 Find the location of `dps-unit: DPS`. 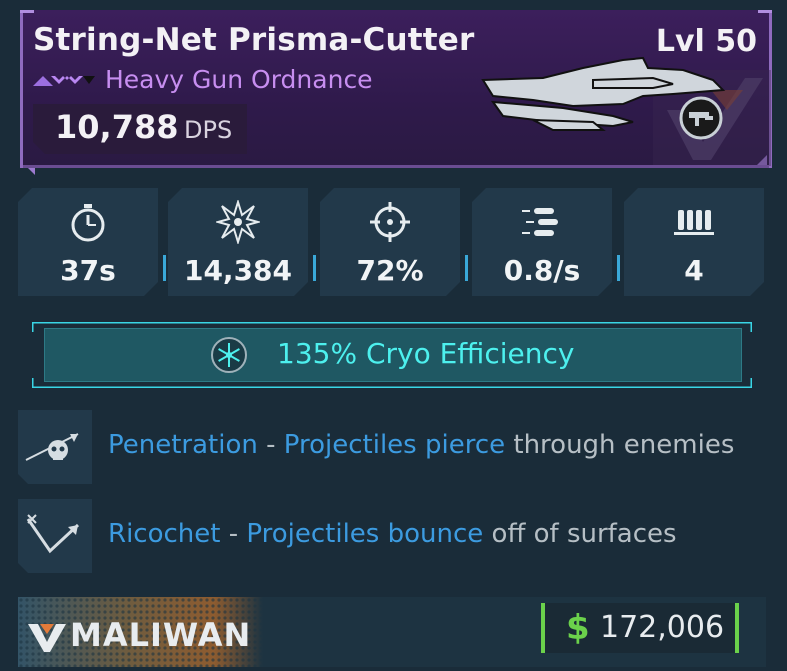

dps-unit: DPS is located at coordinates (208, 130).